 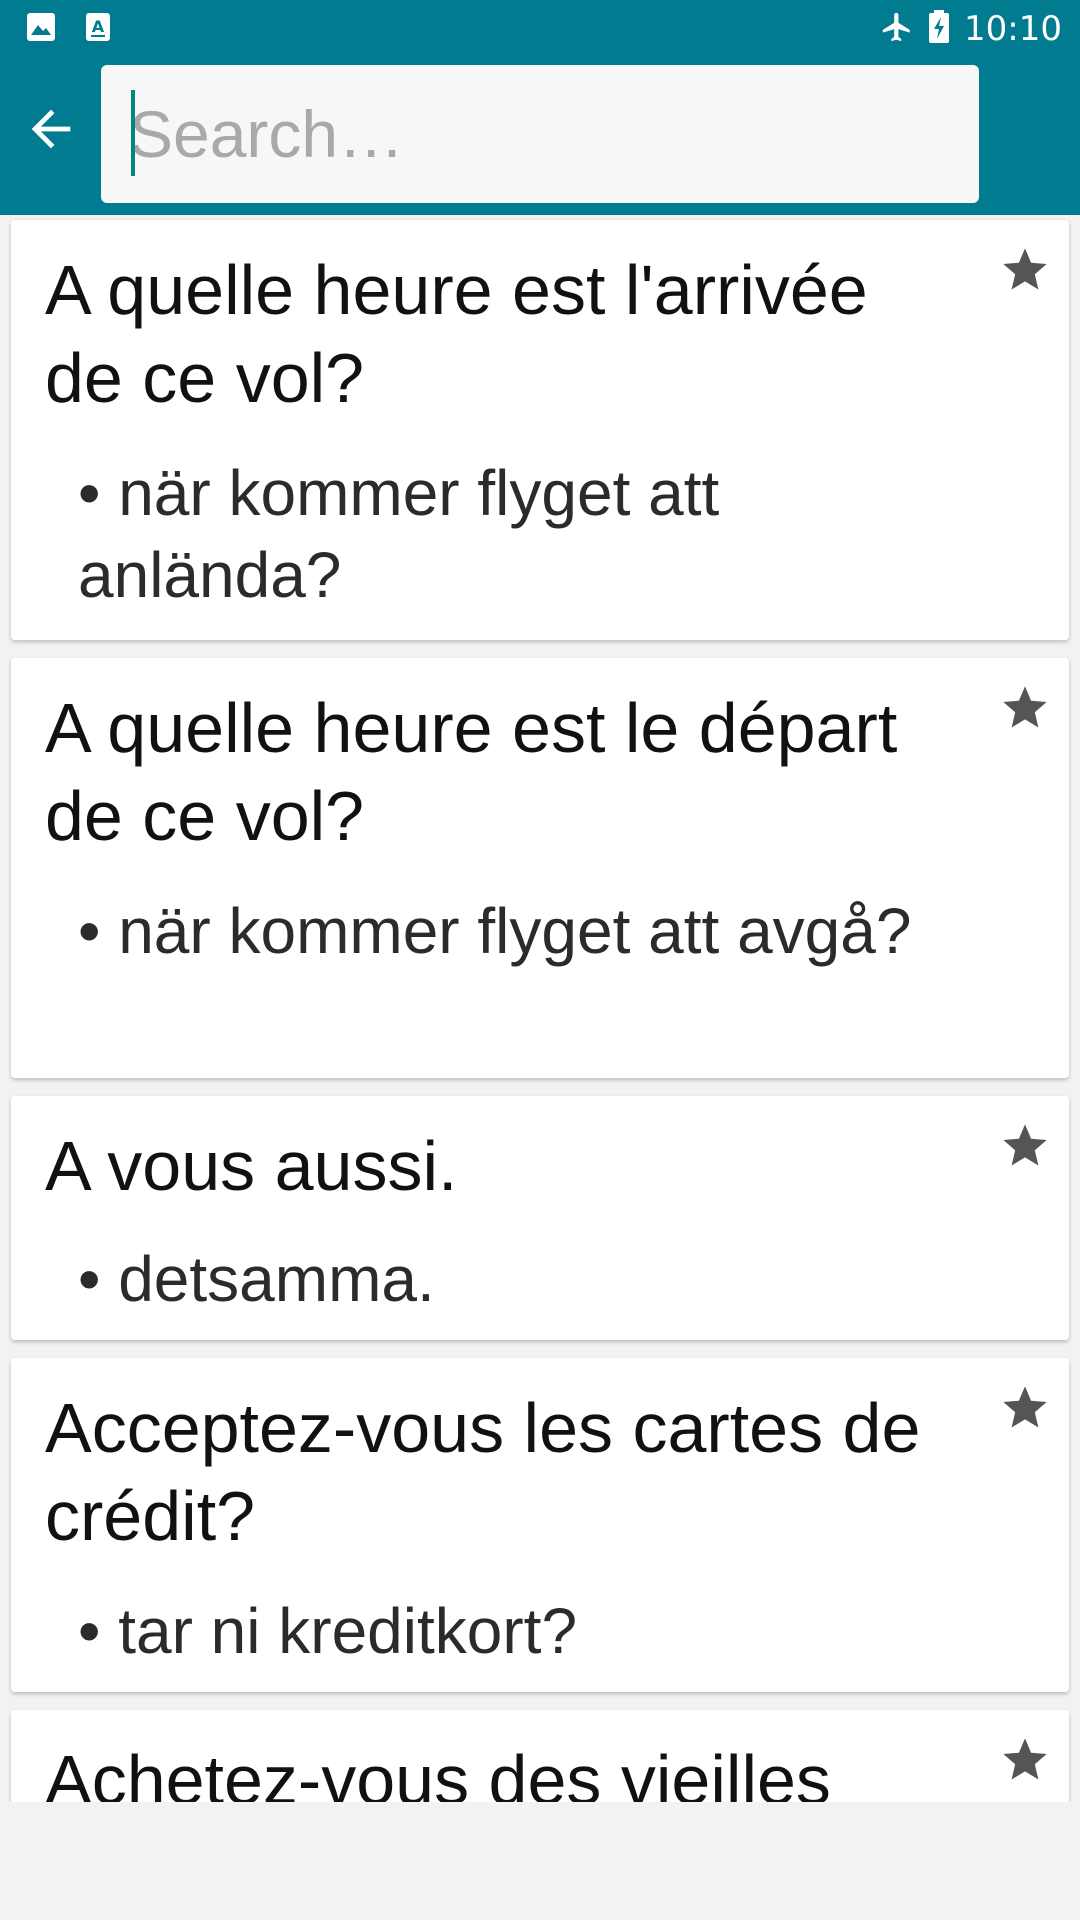 I want to click on phrase-text: Achetez-vous des vieilles, so click(x=438, y=1771).